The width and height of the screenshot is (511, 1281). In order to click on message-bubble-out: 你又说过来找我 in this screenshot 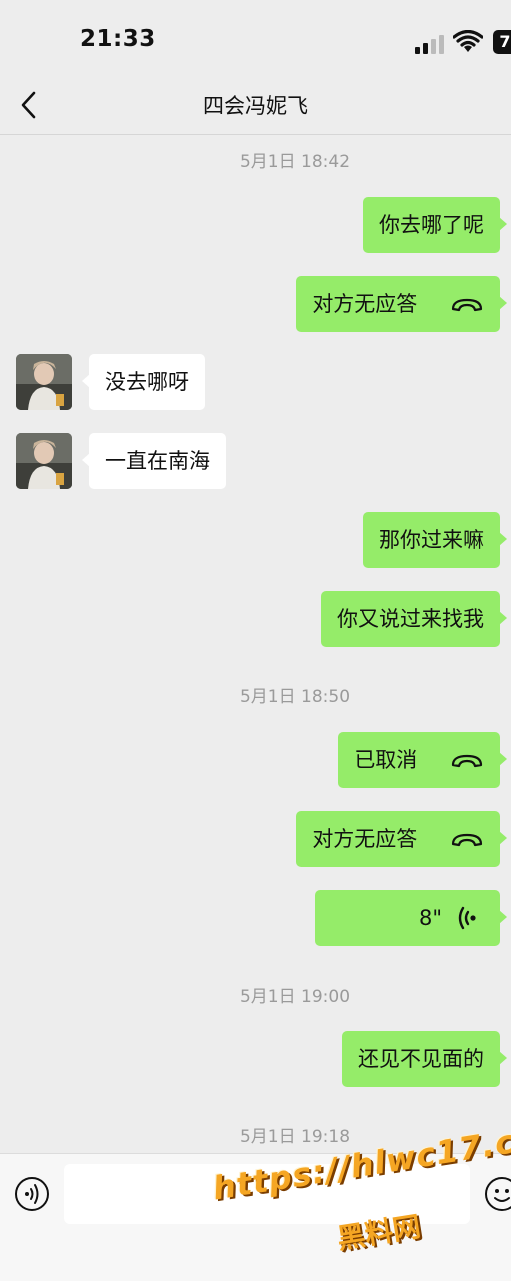, I will do `click(414, 619)`.